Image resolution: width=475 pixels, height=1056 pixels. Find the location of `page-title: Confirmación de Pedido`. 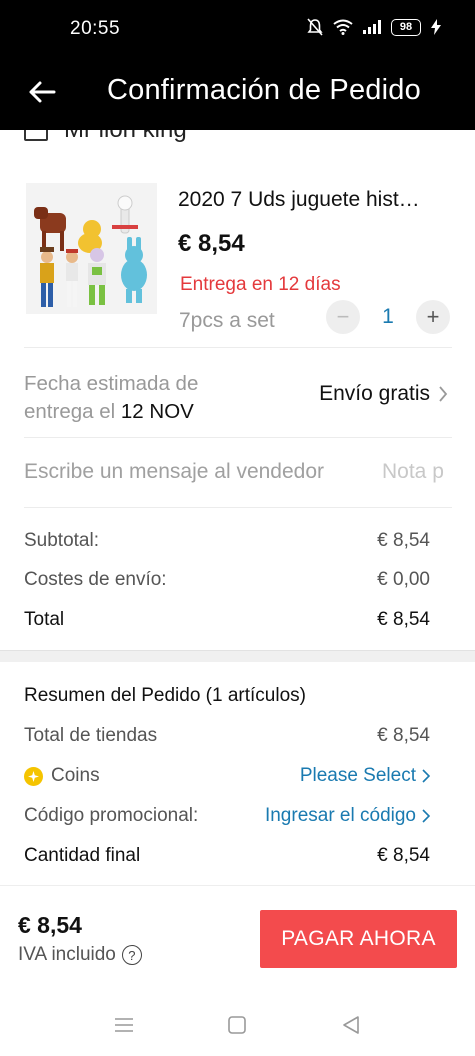

page-title: Confirmación de Pedido is located at coordinates (264, 90).